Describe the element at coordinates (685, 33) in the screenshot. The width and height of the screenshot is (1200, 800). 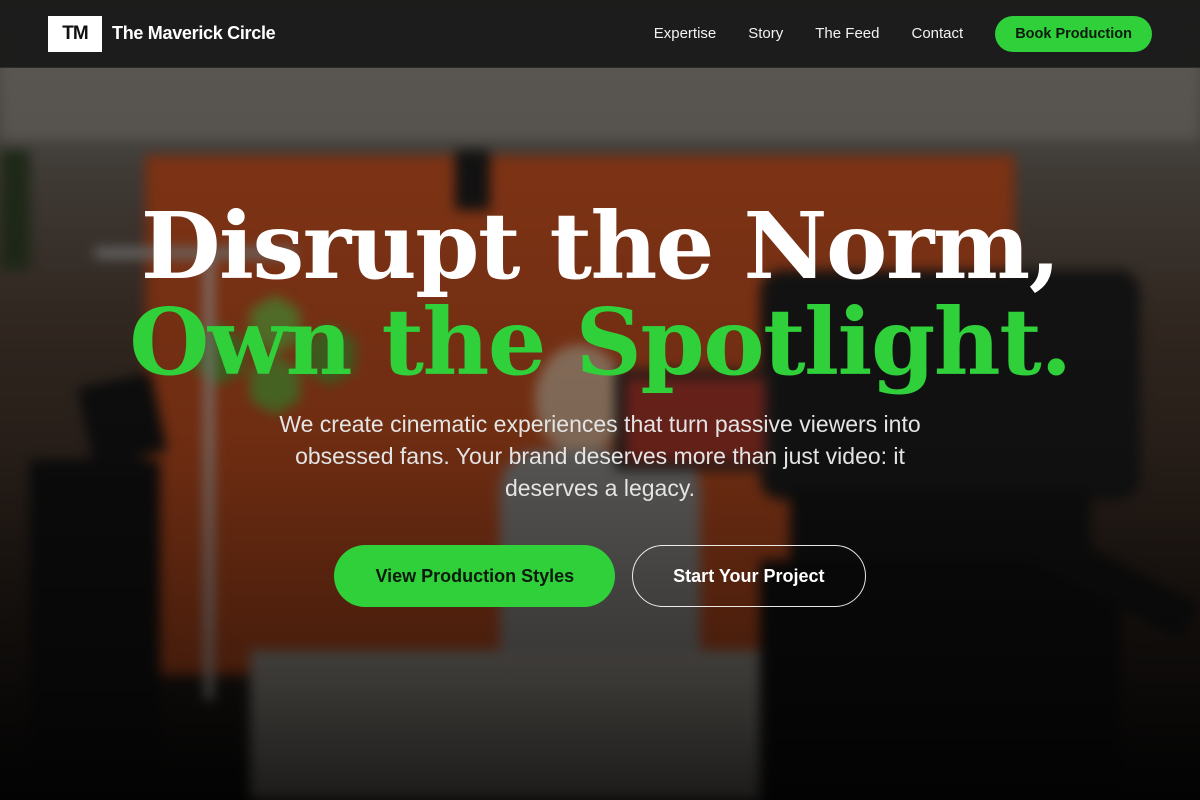
I see `nav-link-expertise: Expertise` at that location.